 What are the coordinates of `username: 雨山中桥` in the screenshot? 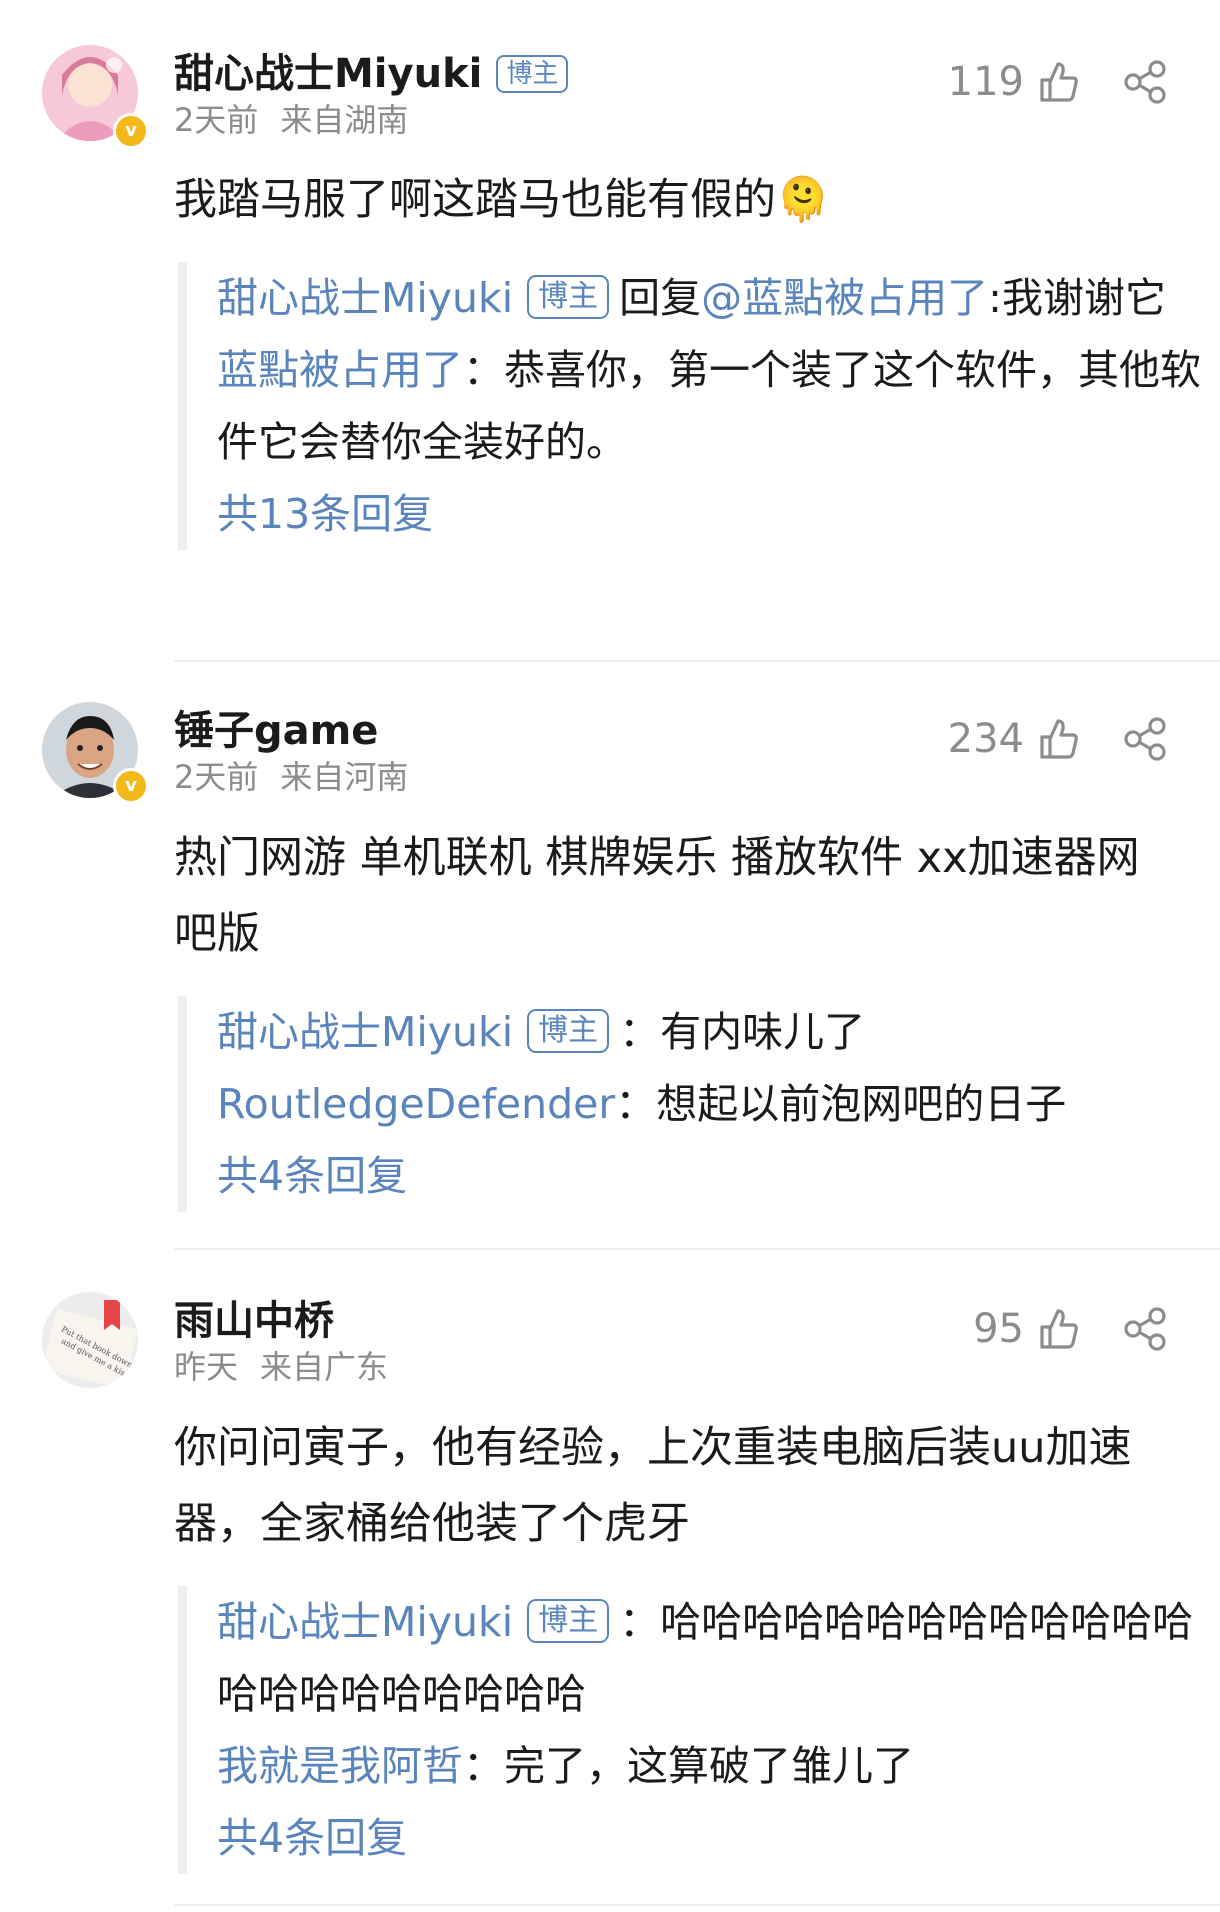 It's located at (254, 1321).